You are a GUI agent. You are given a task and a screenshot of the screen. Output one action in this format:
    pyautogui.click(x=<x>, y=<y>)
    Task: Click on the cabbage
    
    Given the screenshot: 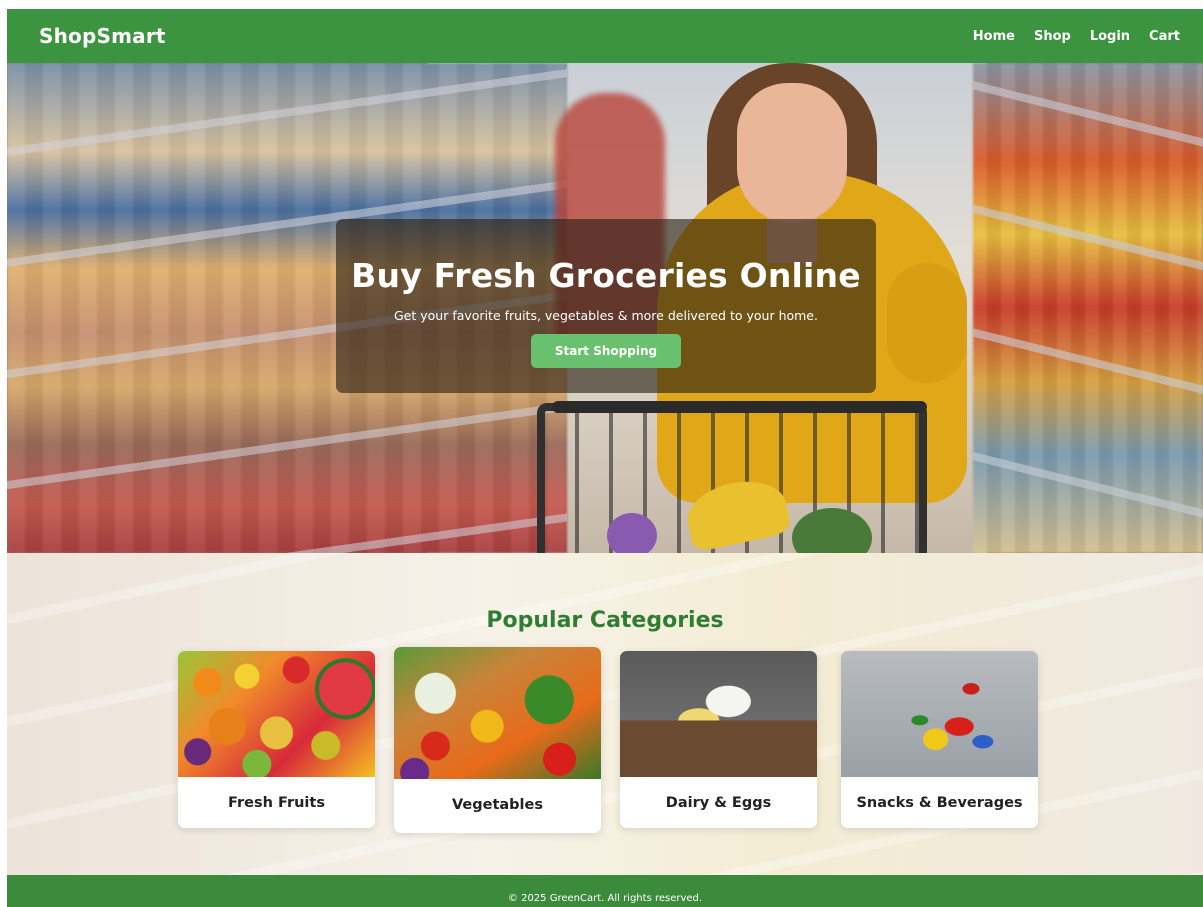 What is the action you would take?
    pyautogui.click(x=632, y=533)
    